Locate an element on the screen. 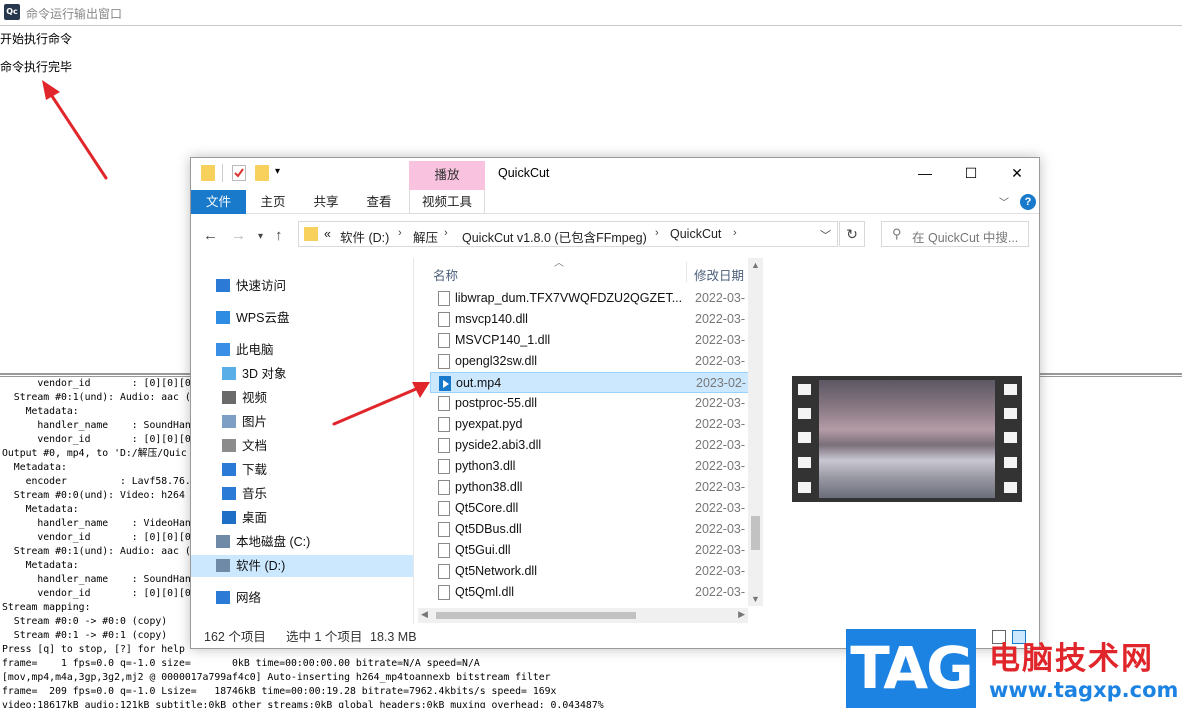  file-row: out.mp4 2023-02- is located at coordinates (595, 382).